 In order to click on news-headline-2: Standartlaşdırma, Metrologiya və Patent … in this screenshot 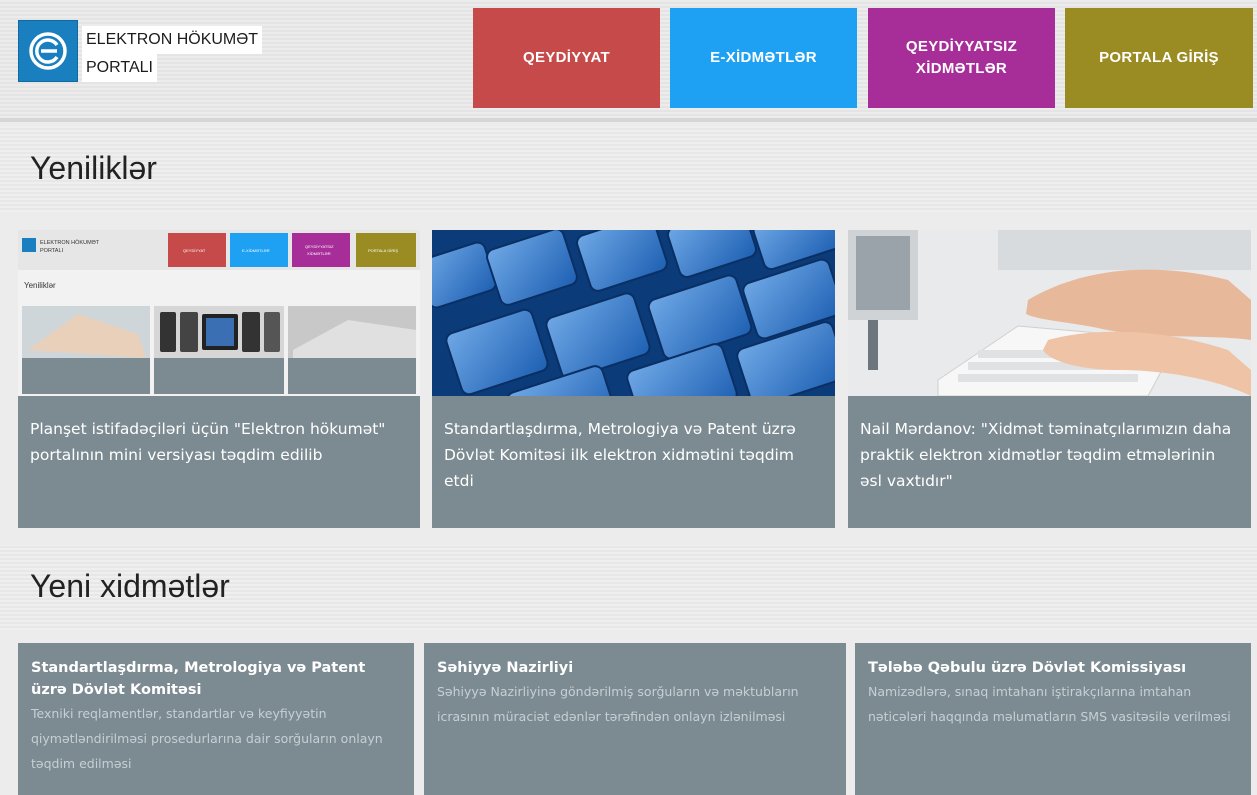, I will do `click(620, 455)`.